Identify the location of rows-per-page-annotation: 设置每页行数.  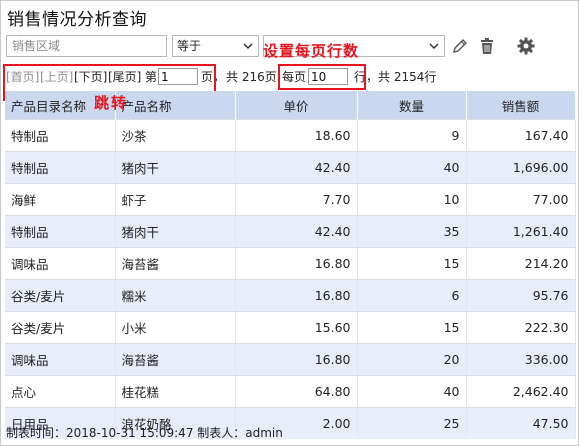
(311, 51).